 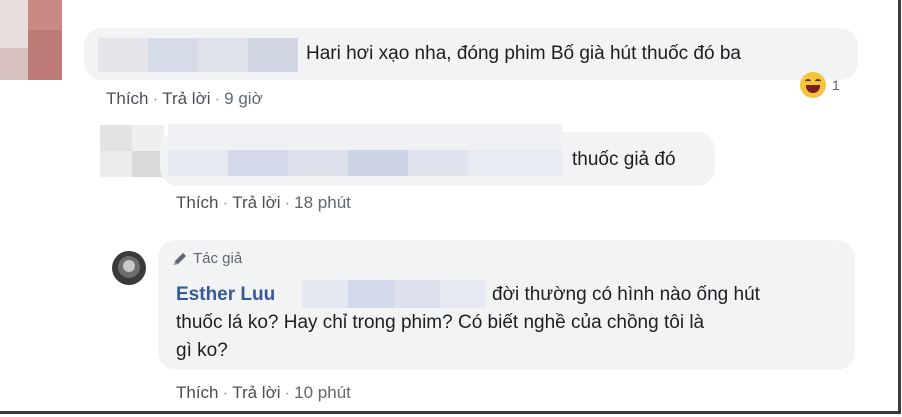 What do you see at coordinates (813, 85) in the screenshot?
I see `laughing-emoji-icon` at bounding box center [813, 85].